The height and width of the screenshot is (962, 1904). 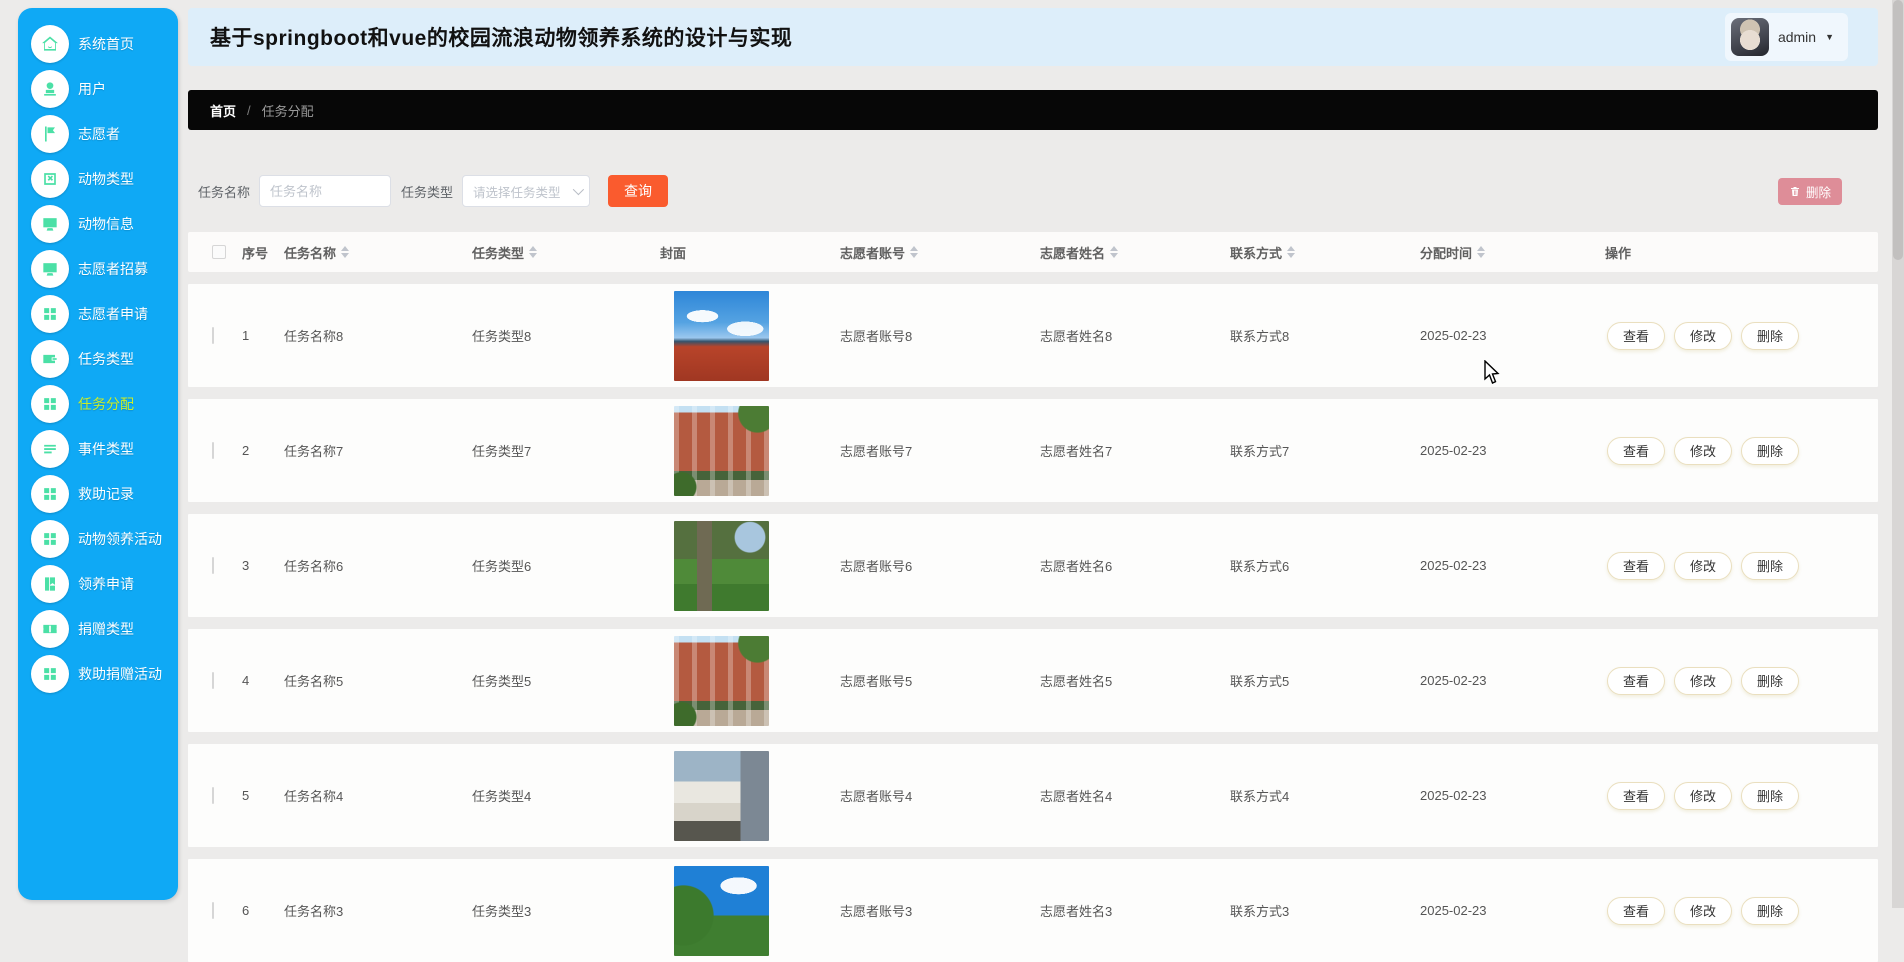 I want to click on task-type-cell: 任务类型4, so click(x=502, y=796).